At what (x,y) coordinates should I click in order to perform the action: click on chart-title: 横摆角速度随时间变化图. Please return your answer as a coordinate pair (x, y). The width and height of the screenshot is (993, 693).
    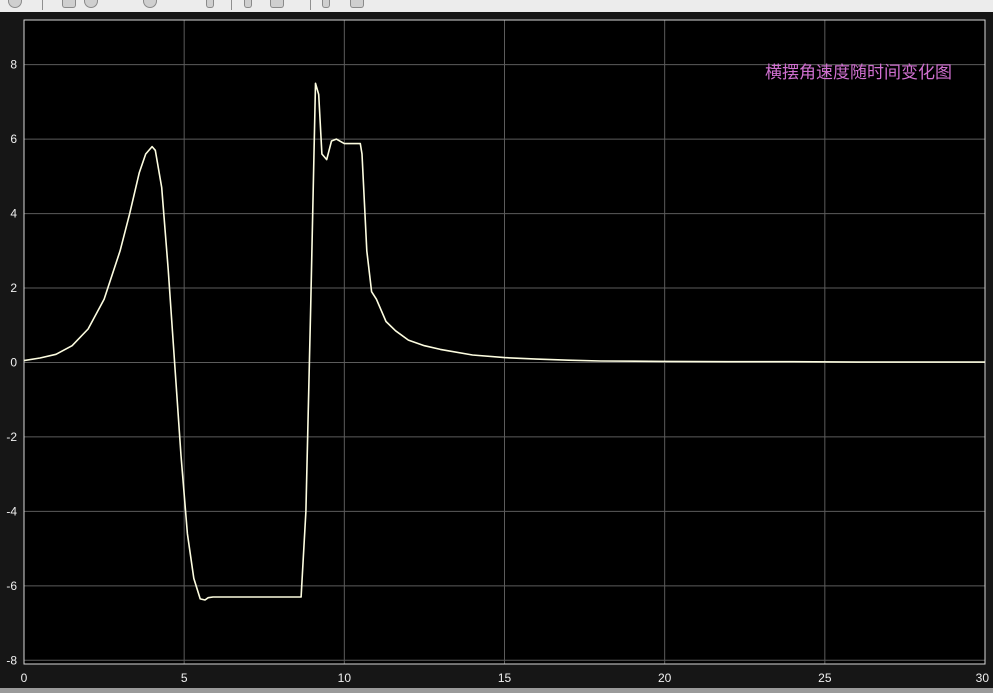
    Looking at the image, I should click on (858, 72).